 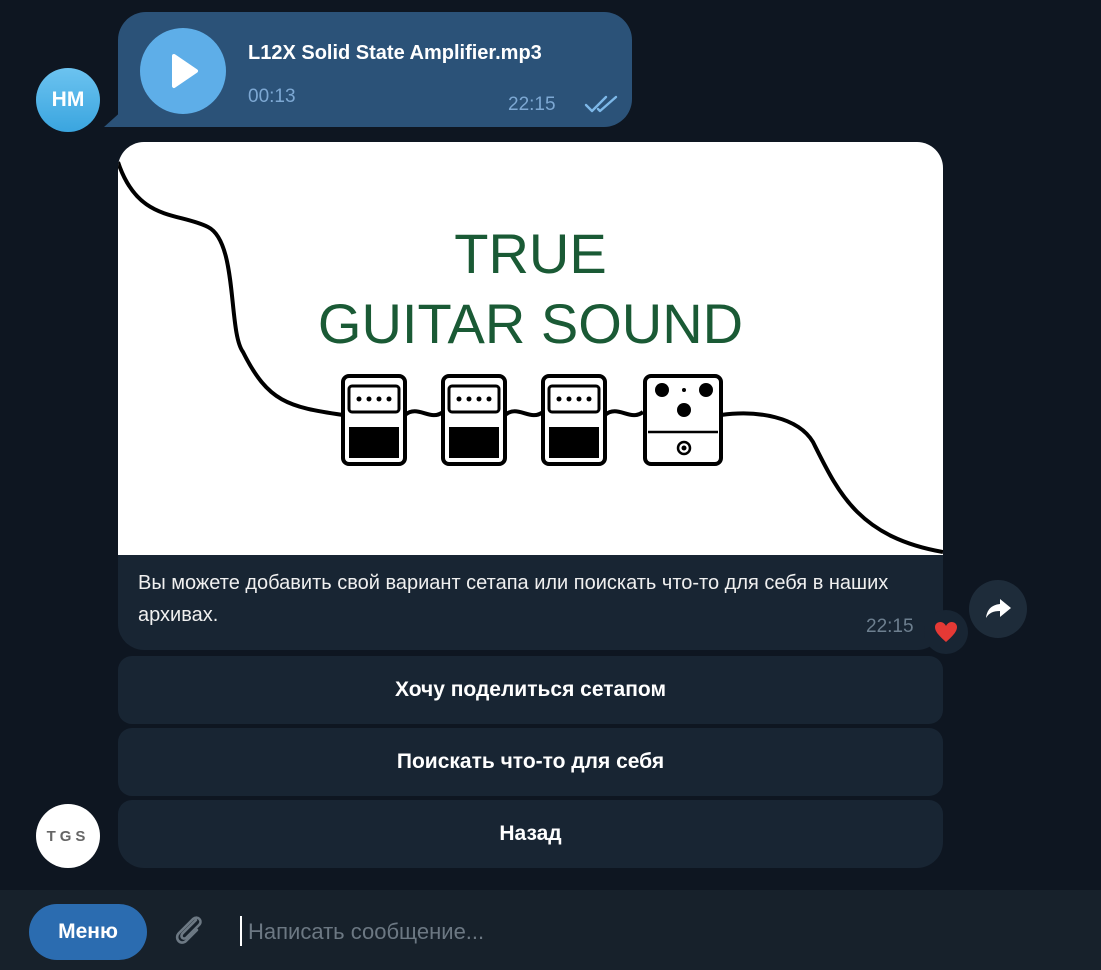 I want to click on play-icon, so click(x=185, y=71).